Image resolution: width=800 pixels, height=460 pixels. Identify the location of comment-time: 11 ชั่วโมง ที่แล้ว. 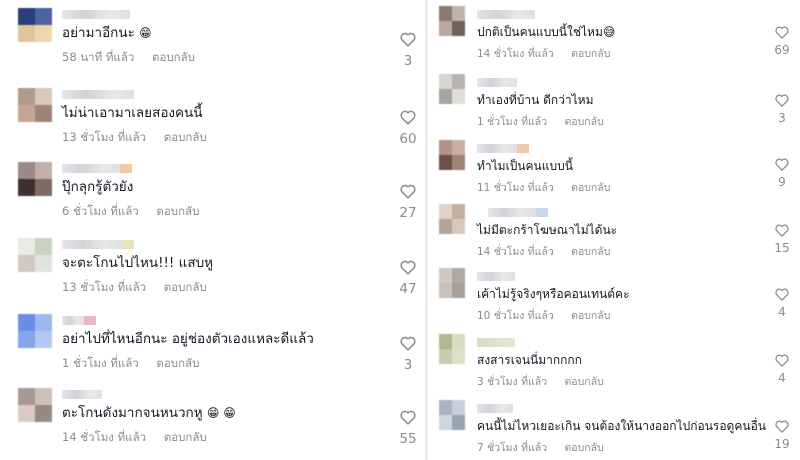
(515, 188).